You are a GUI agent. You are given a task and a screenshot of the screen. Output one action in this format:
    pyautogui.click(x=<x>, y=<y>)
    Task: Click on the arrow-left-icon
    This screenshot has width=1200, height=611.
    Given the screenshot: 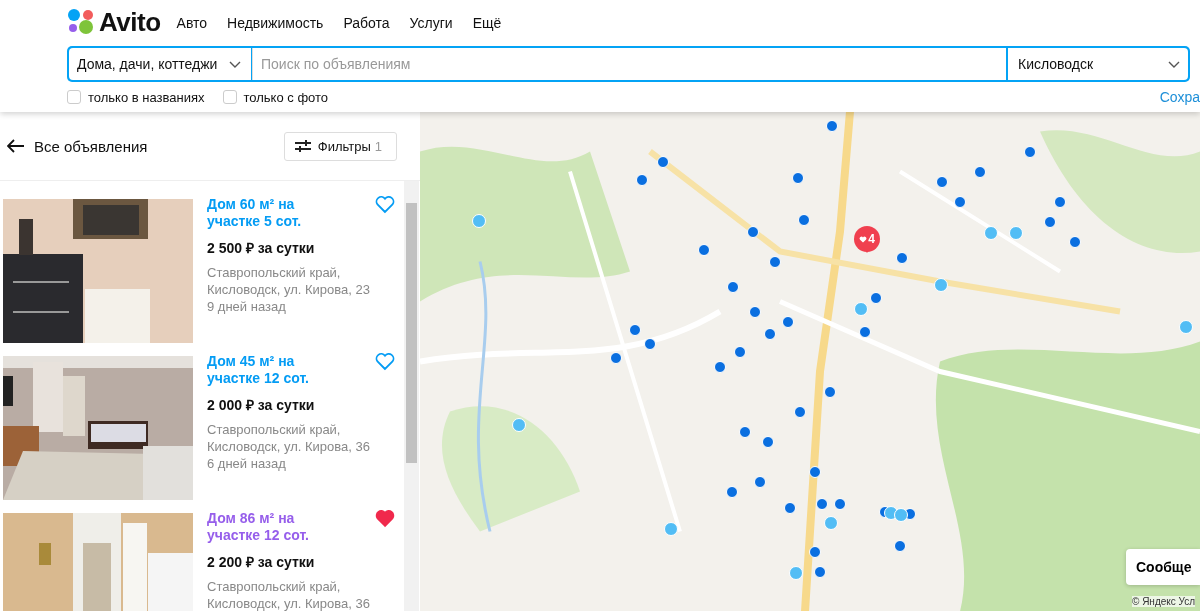 What is the action you would take?
    pyautogui.click(x=16, y=146)
    